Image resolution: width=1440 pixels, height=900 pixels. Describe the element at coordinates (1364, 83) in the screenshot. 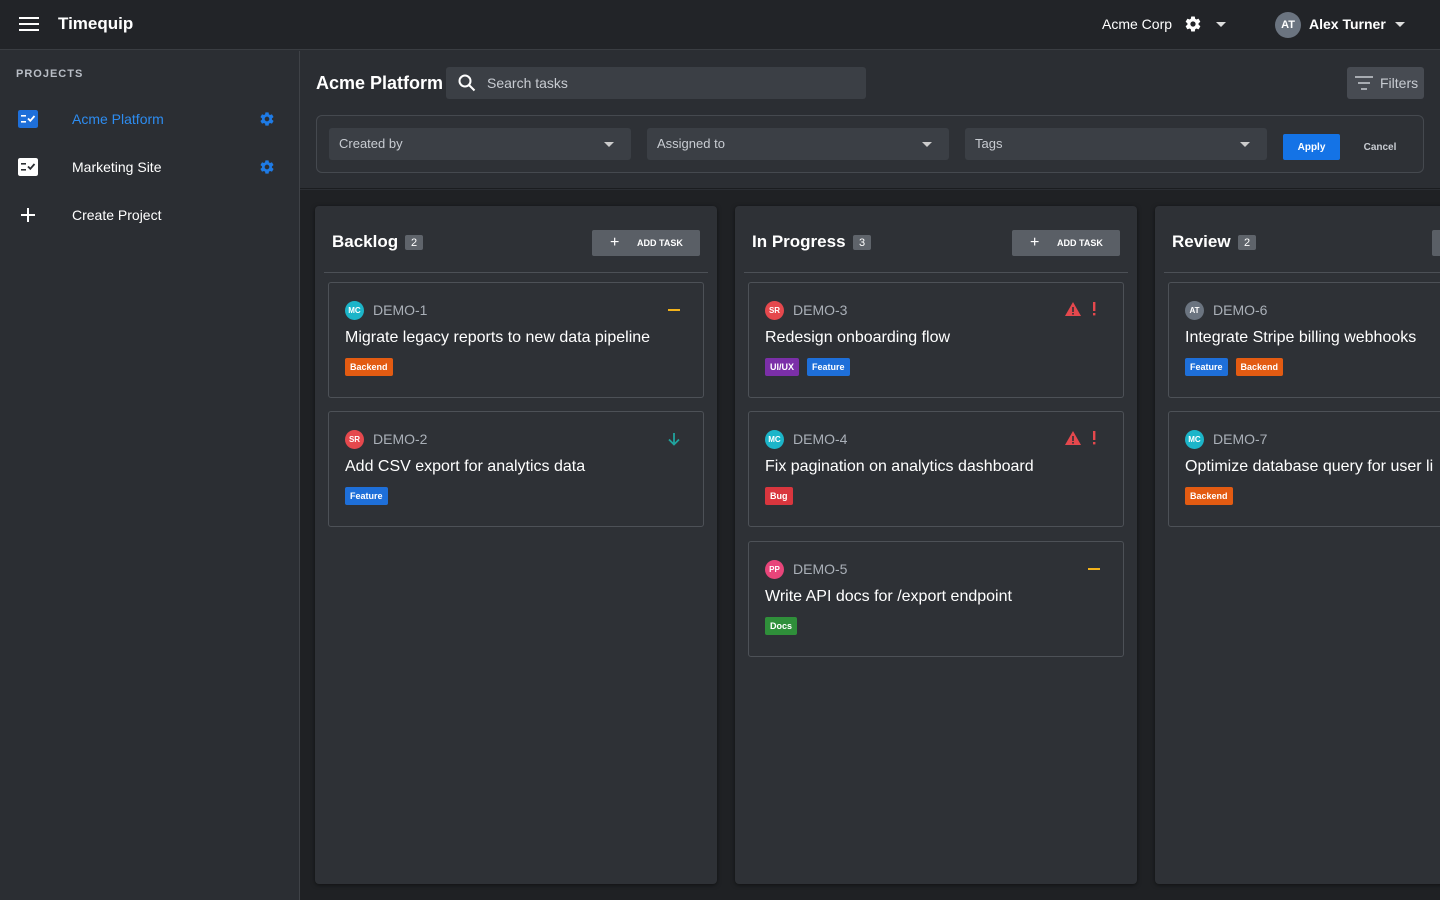

I see `filter-icon` at that location.